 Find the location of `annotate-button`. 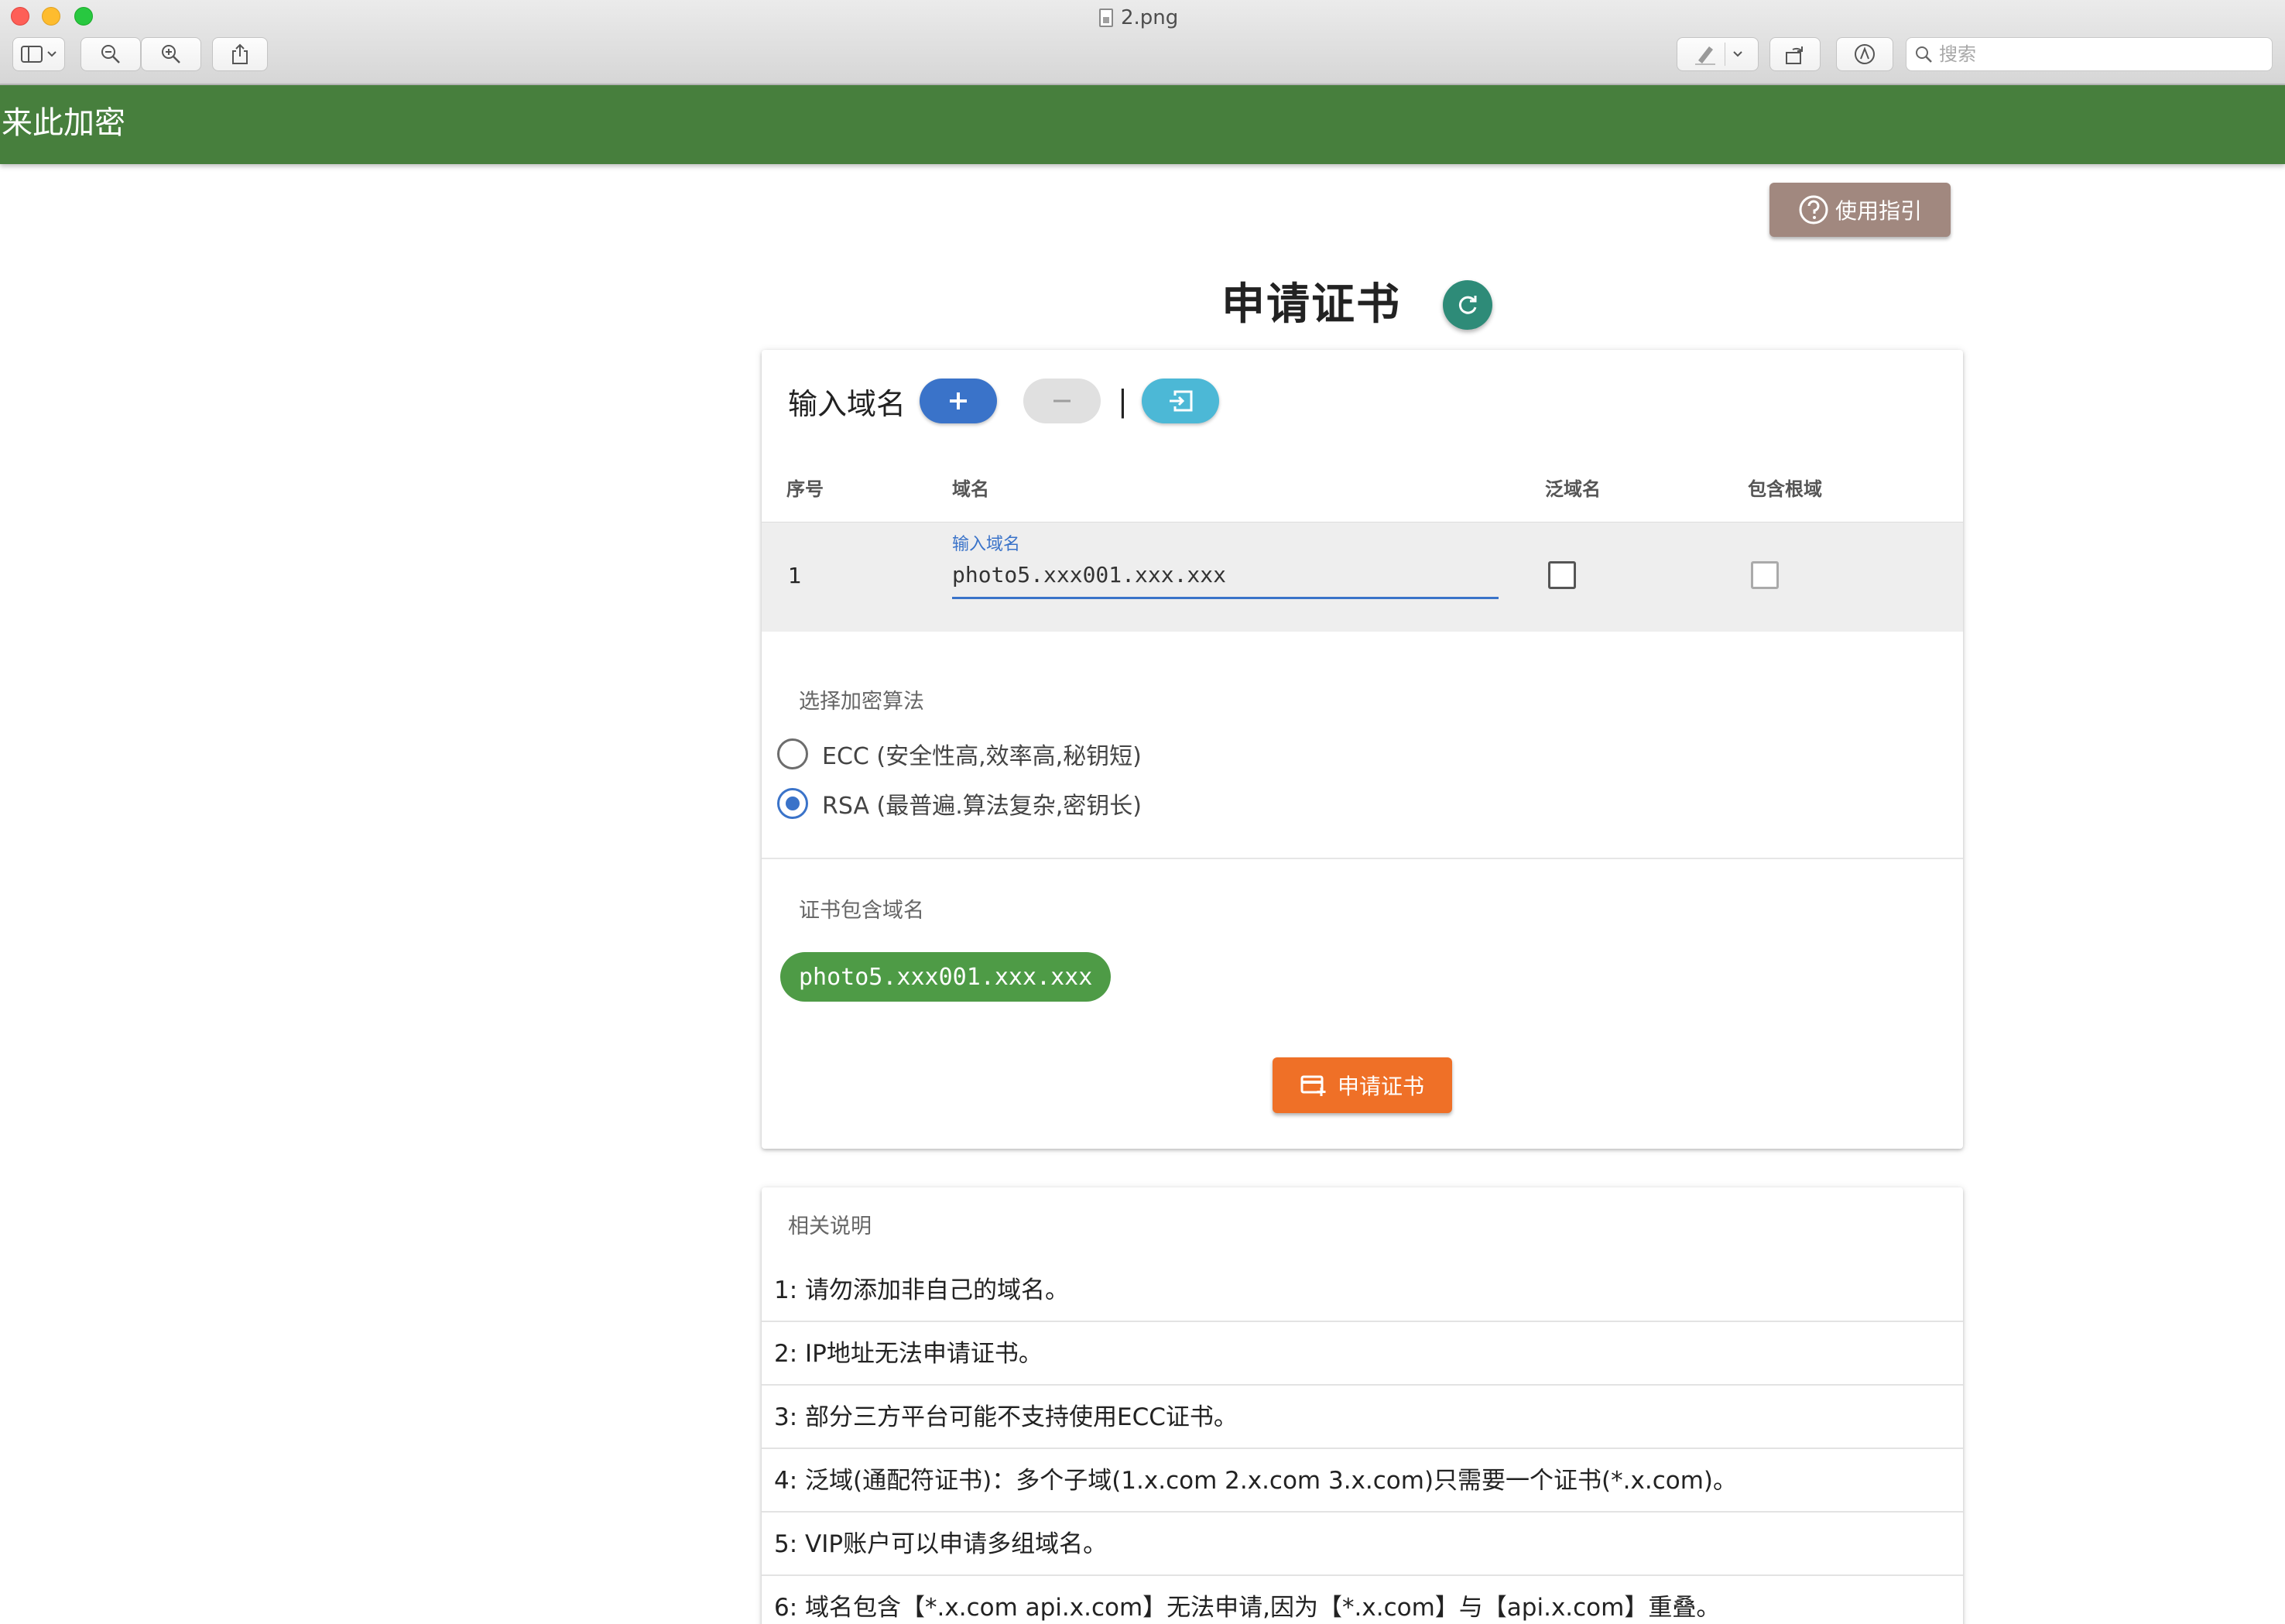

annotate-button is located at coordinates (1864, 54).